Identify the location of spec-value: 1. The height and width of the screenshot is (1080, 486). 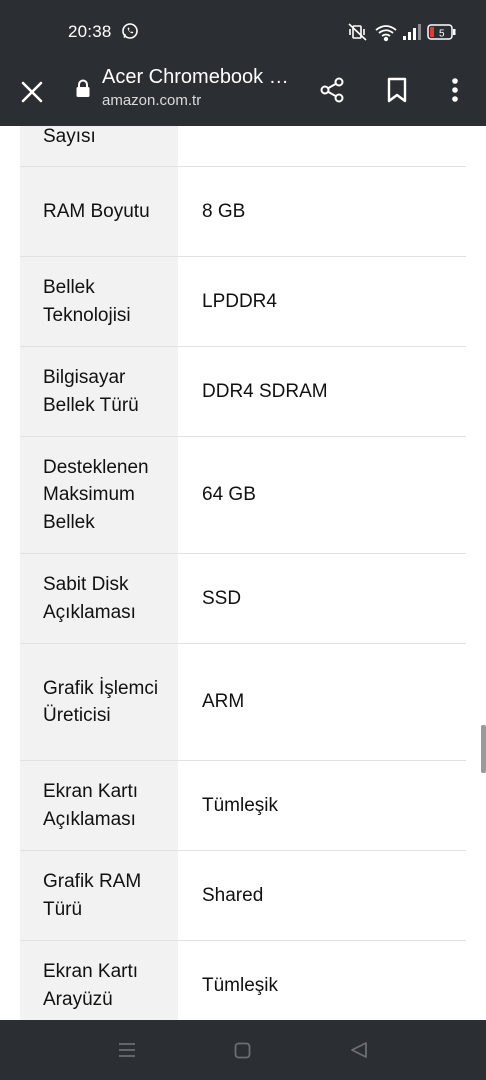
(322, 146).